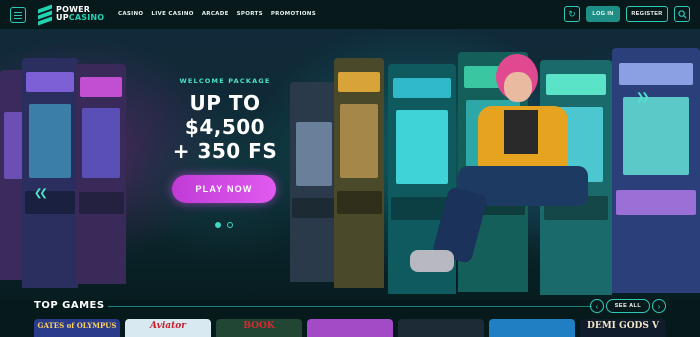 This screenshot has width=700, height=337. What do you see at coordinates (532, 328) in the screenshot?
I see `game-tile-candy` at bounding box center [532, 328].